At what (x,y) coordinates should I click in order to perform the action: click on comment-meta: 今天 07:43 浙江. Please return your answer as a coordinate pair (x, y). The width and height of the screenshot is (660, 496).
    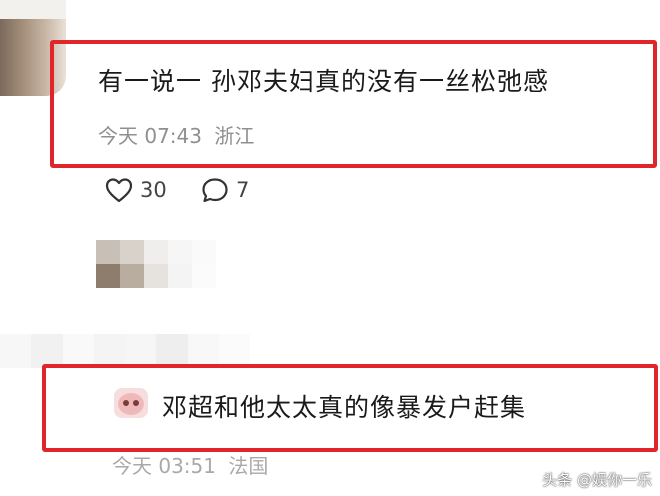
    Looking at the image, I should click on (176, 134).